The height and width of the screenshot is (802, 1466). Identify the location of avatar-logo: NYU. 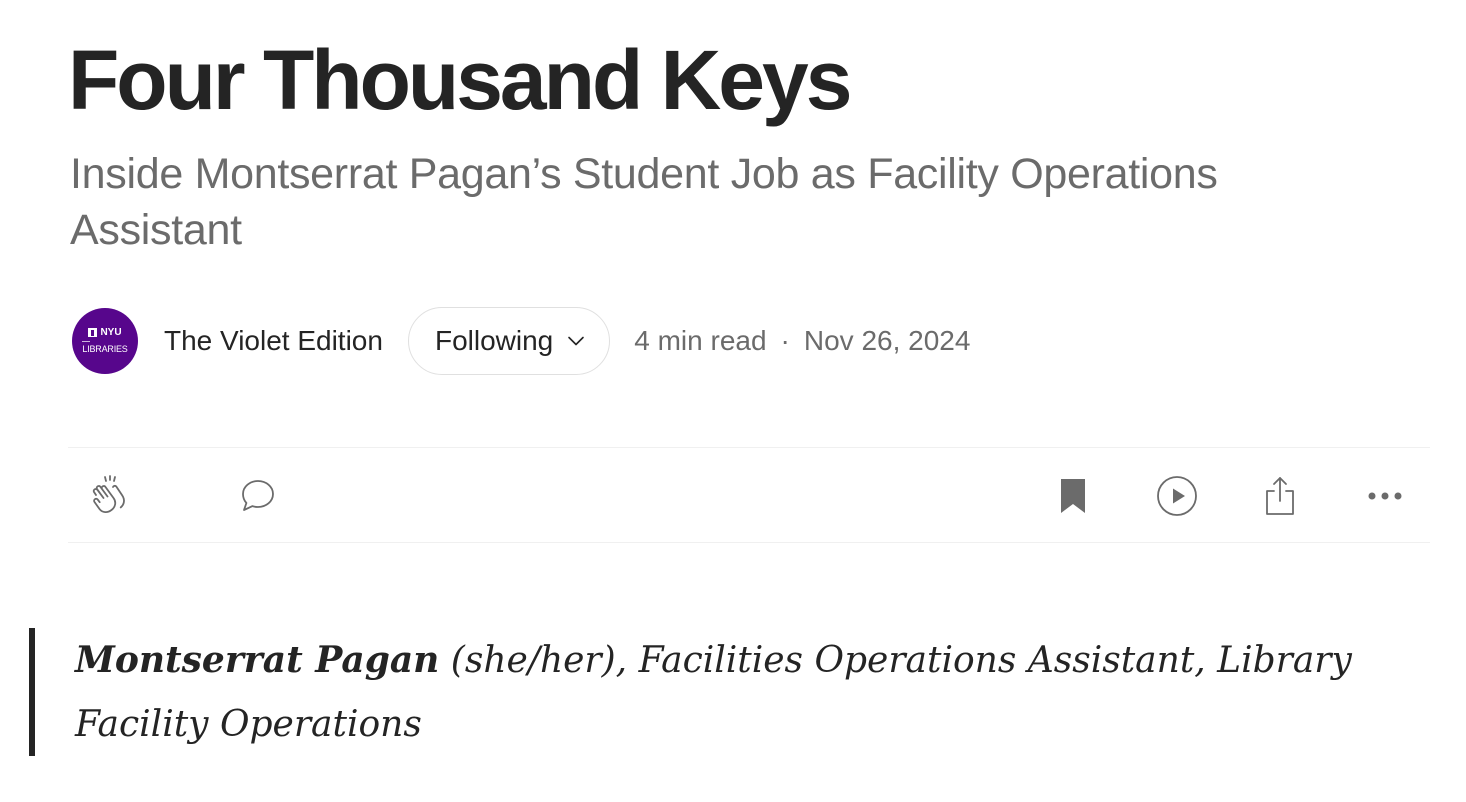
(105, 332).